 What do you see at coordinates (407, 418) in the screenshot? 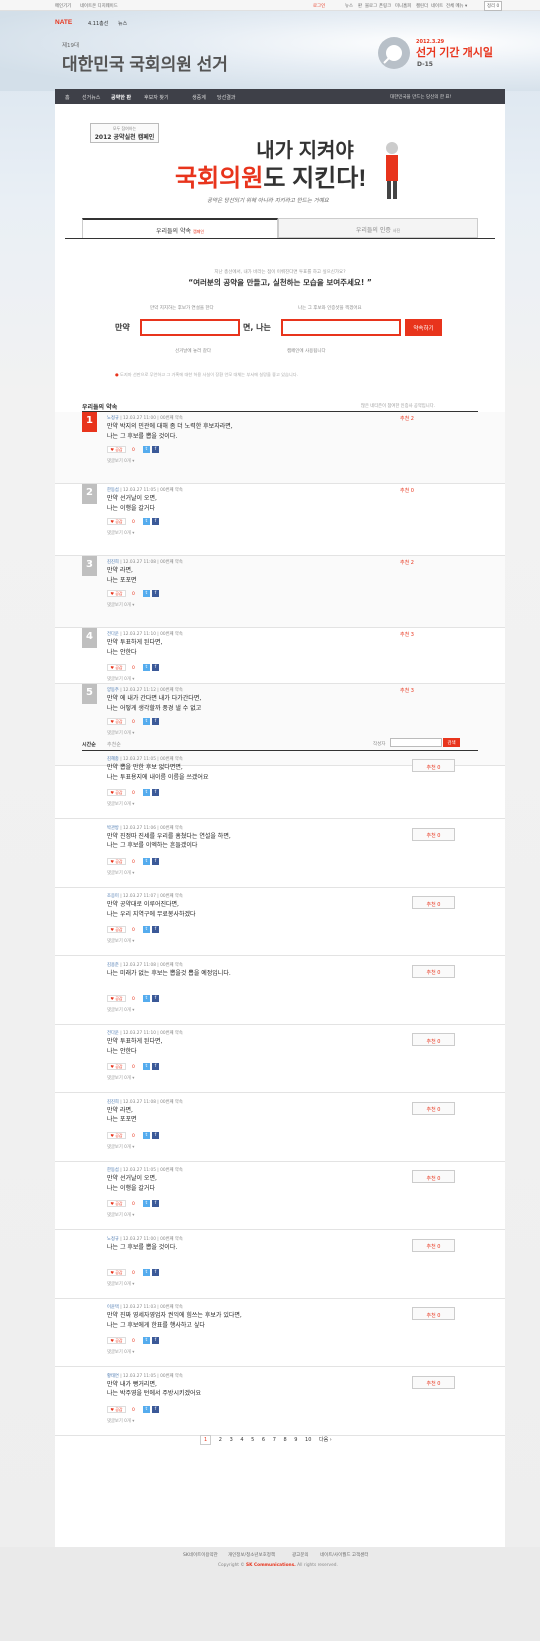
I see `recommend-count: 추천 2` at bounding box center [407, 418].